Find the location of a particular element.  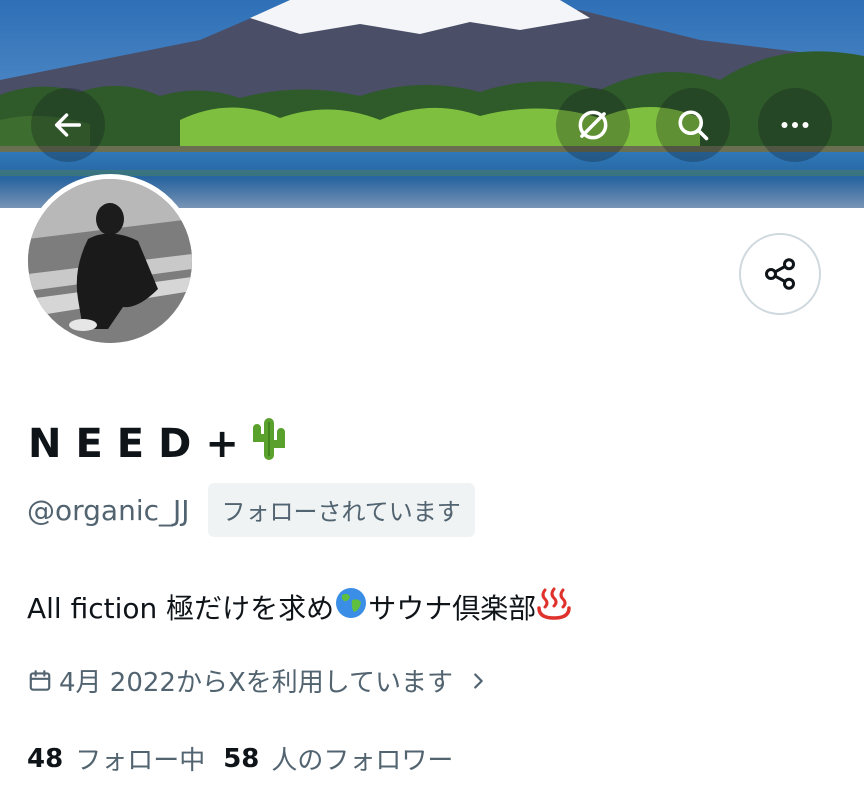

follows-you-badge: フォローされています is located at coordinates (341, 510).